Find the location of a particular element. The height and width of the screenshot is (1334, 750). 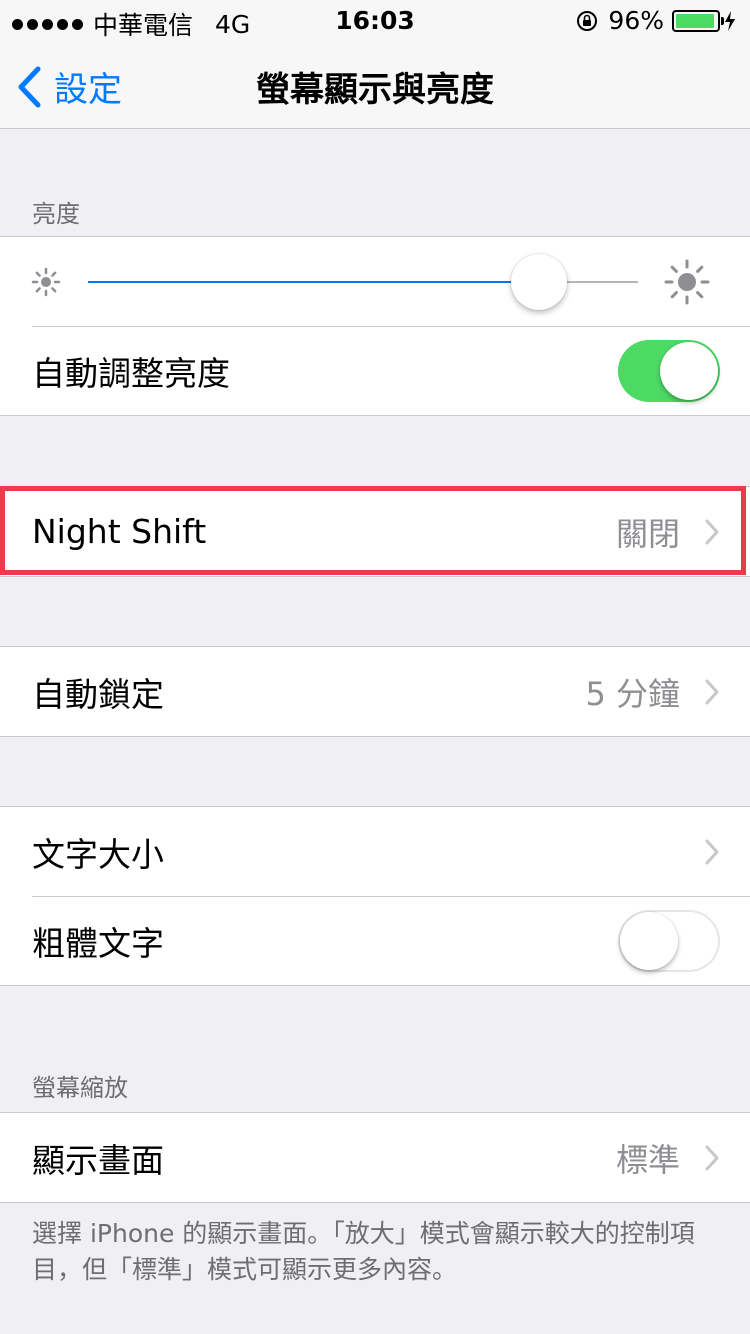

auto-brightness-row: 自動調整亮度 is located at coordinates (375, 370).